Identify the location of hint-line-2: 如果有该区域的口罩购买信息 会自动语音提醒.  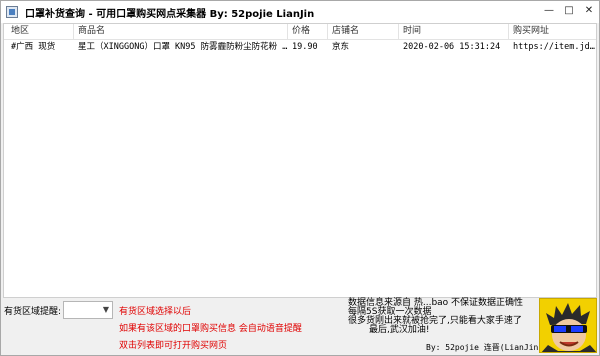
(210, 329).